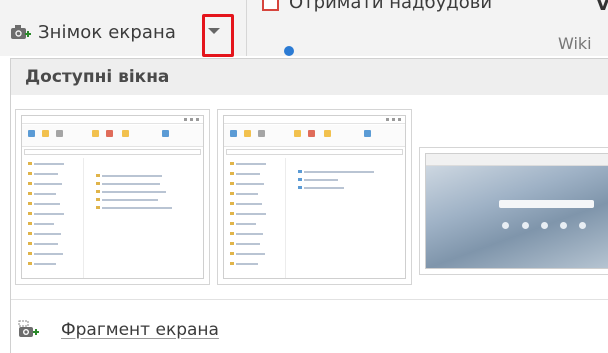 This screenshot has height=353, width=608. Describe the element at coordinates (602, 7) in the screenshot. I see `partial-ribbon-label: V` at that location.